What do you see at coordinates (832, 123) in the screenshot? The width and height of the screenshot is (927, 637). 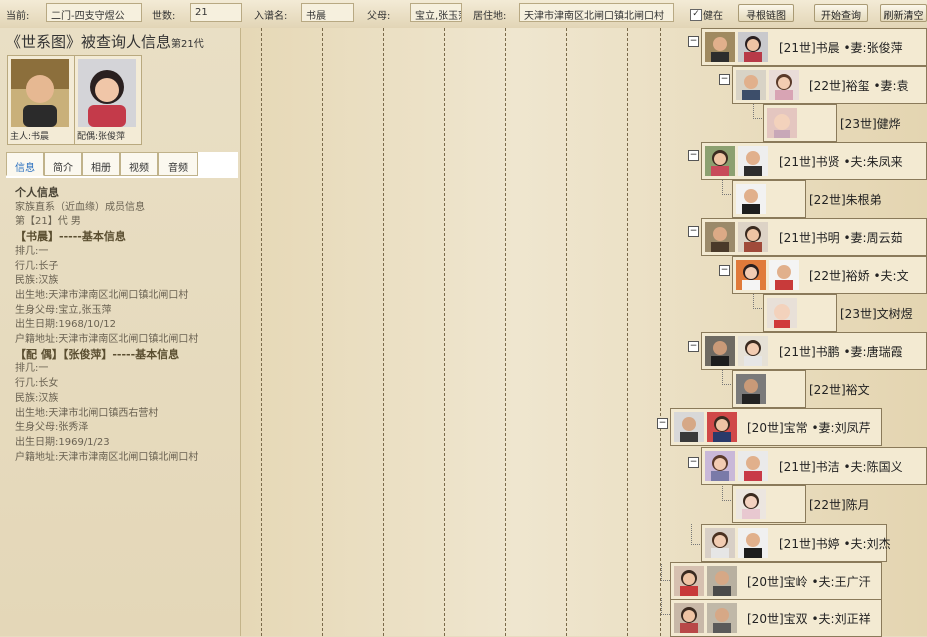 I see `tree-node: [23世]健烨` at bounding box center [832, 123].